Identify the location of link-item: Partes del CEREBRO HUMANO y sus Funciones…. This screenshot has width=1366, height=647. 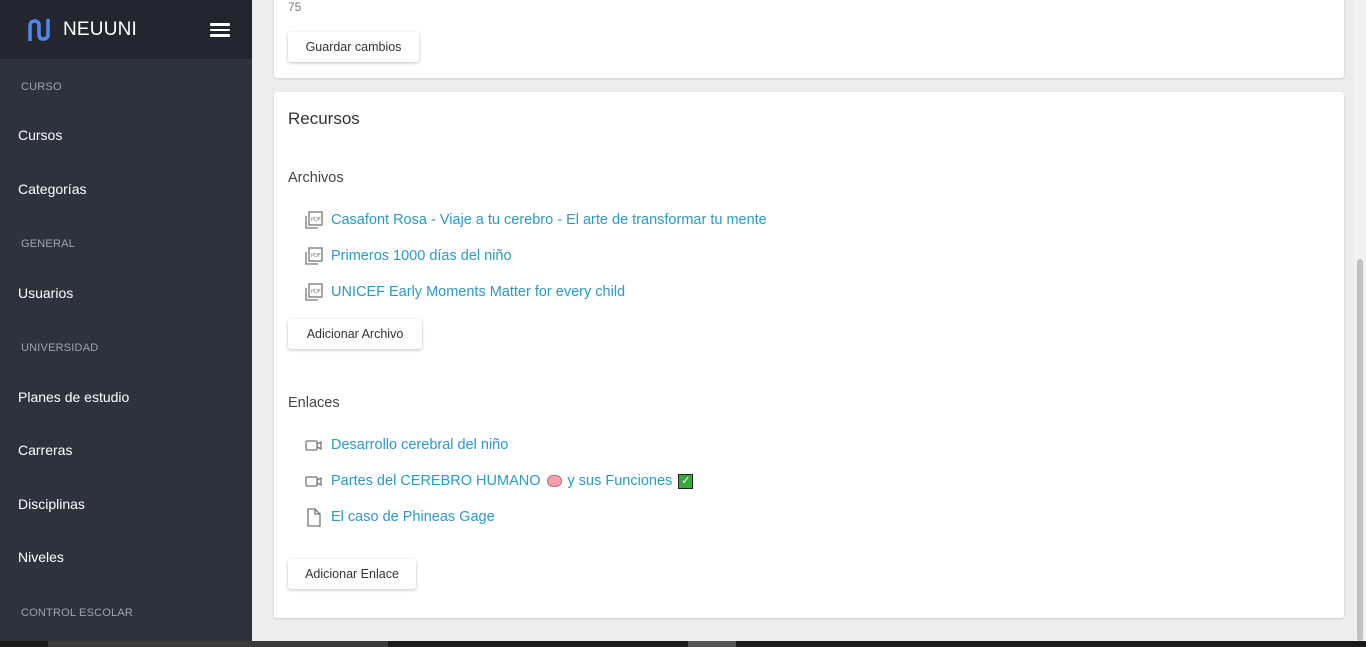
(499, 481).